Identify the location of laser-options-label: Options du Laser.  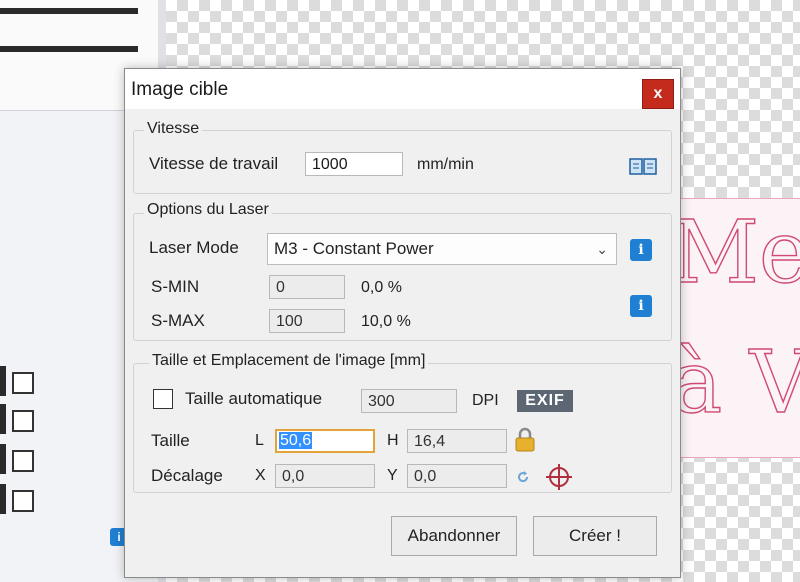
(208, 210).